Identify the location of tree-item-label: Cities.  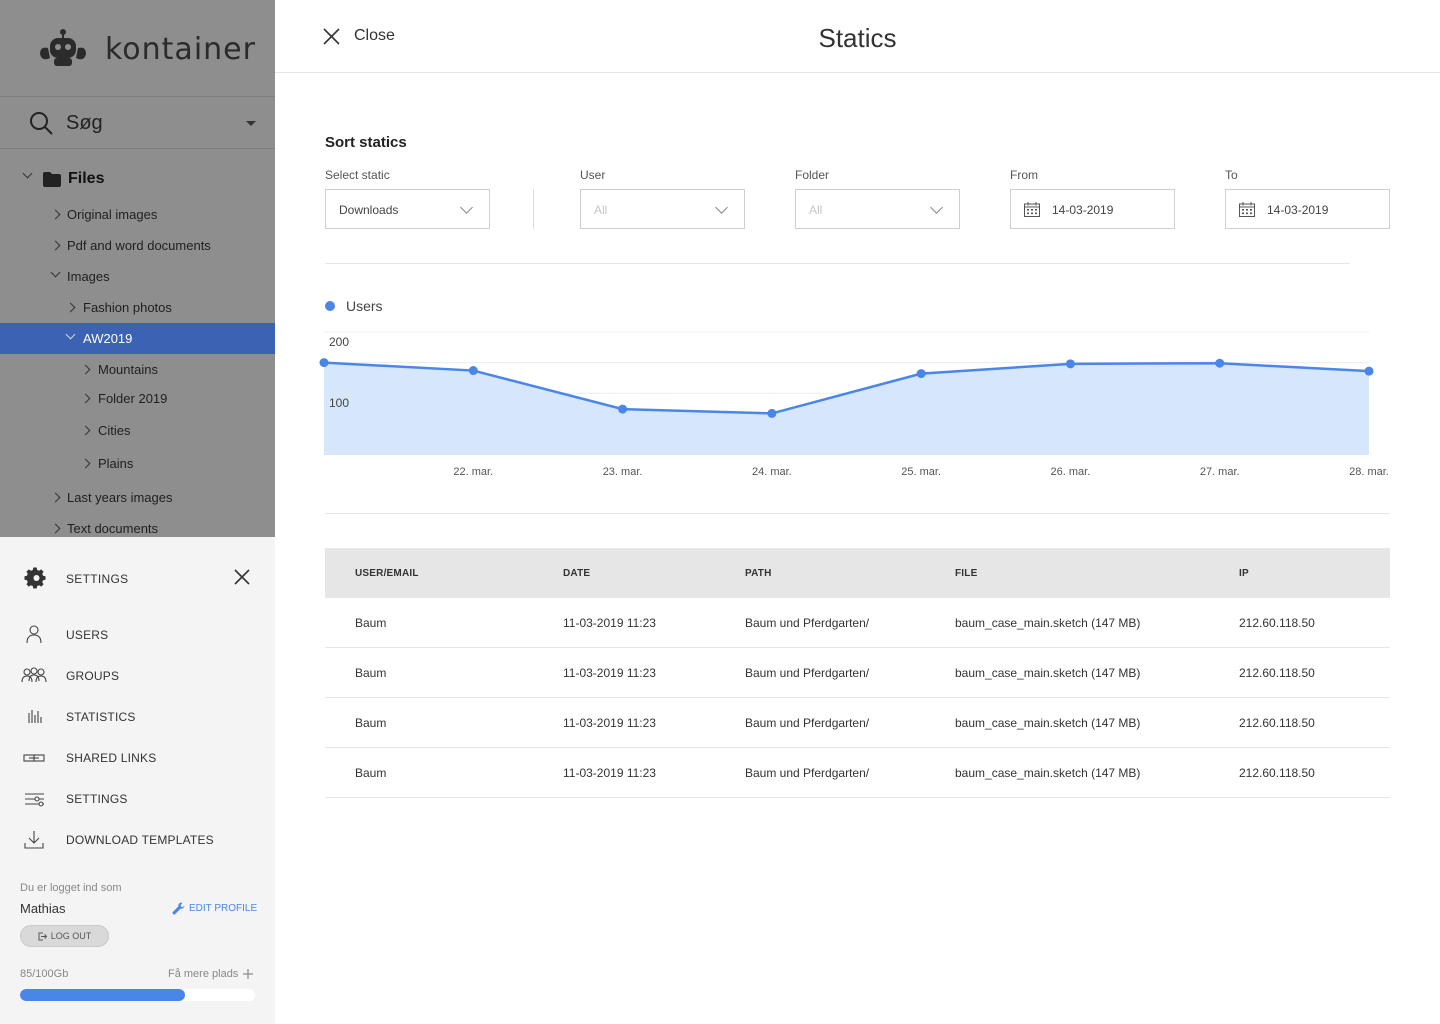
(114, 430).